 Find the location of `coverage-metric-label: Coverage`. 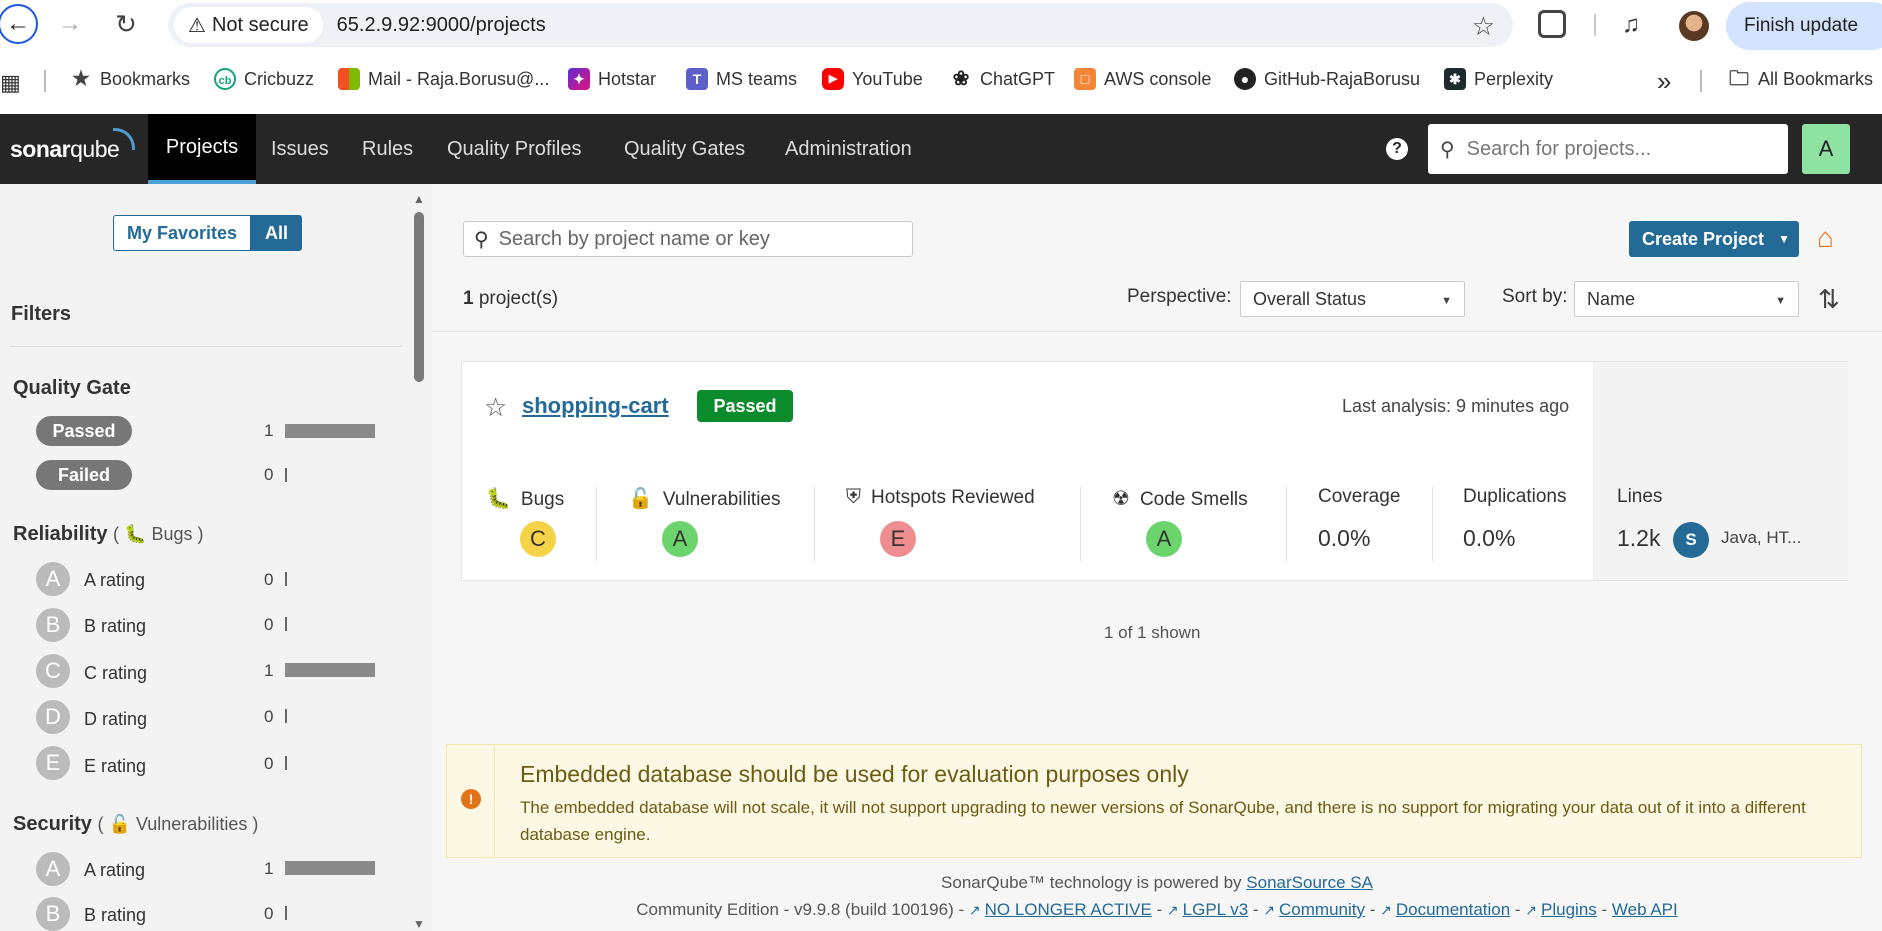

coverage-metric-label: Coverage is located at coordinates (1359, 497).